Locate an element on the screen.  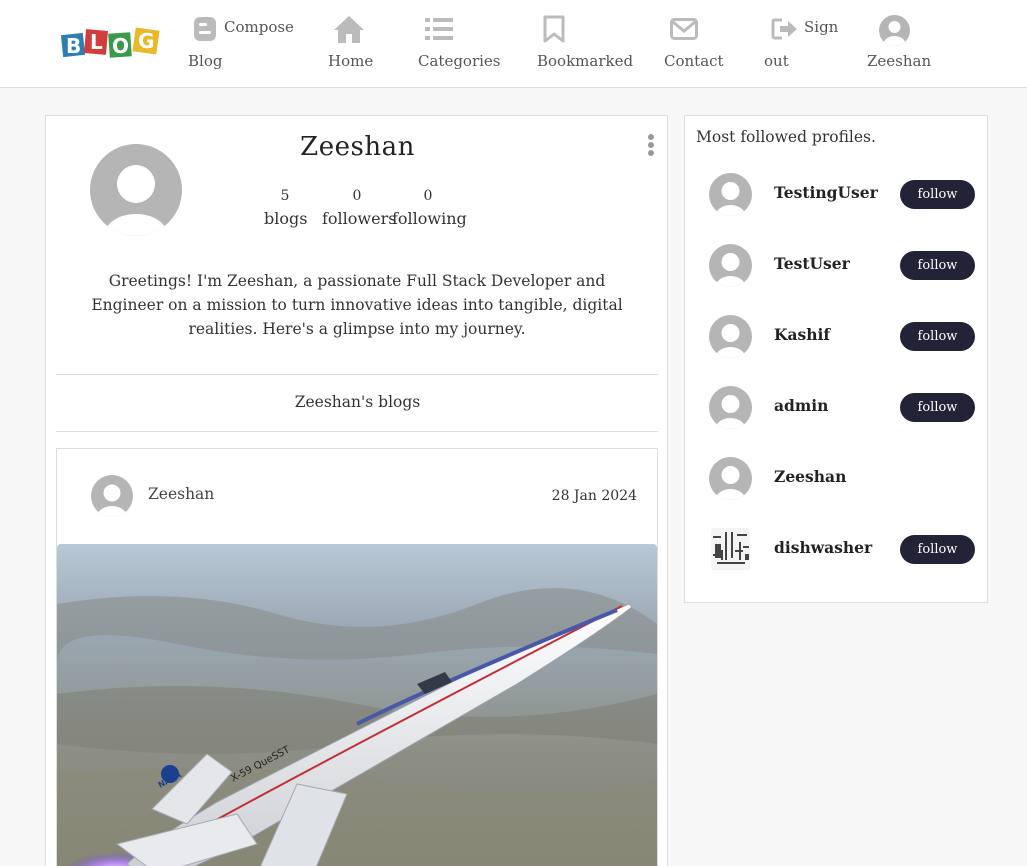
stat-blogs: 5 blogs is located at coordinates (286, 209).